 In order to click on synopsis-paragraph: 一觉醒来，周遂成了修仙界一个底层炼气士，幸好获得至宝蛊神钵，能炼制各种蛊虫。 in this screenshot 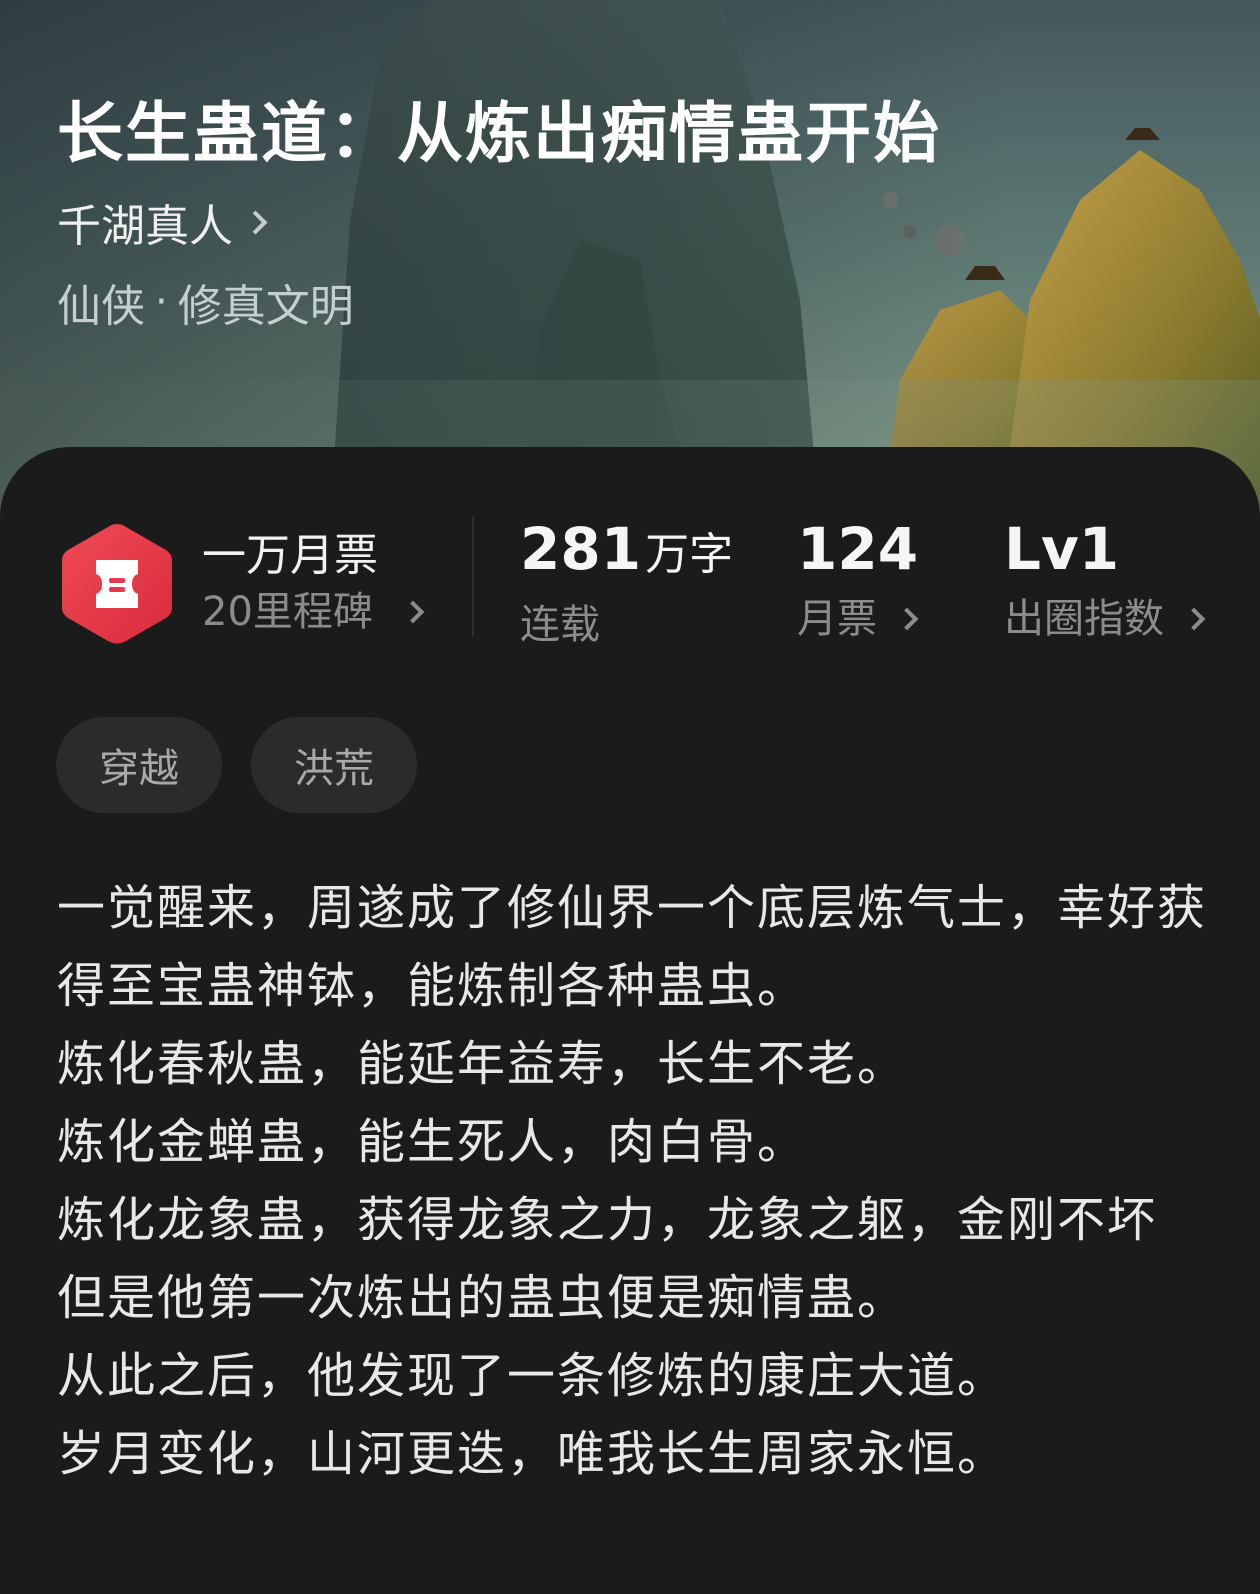, I will do `click(632, 947)`.